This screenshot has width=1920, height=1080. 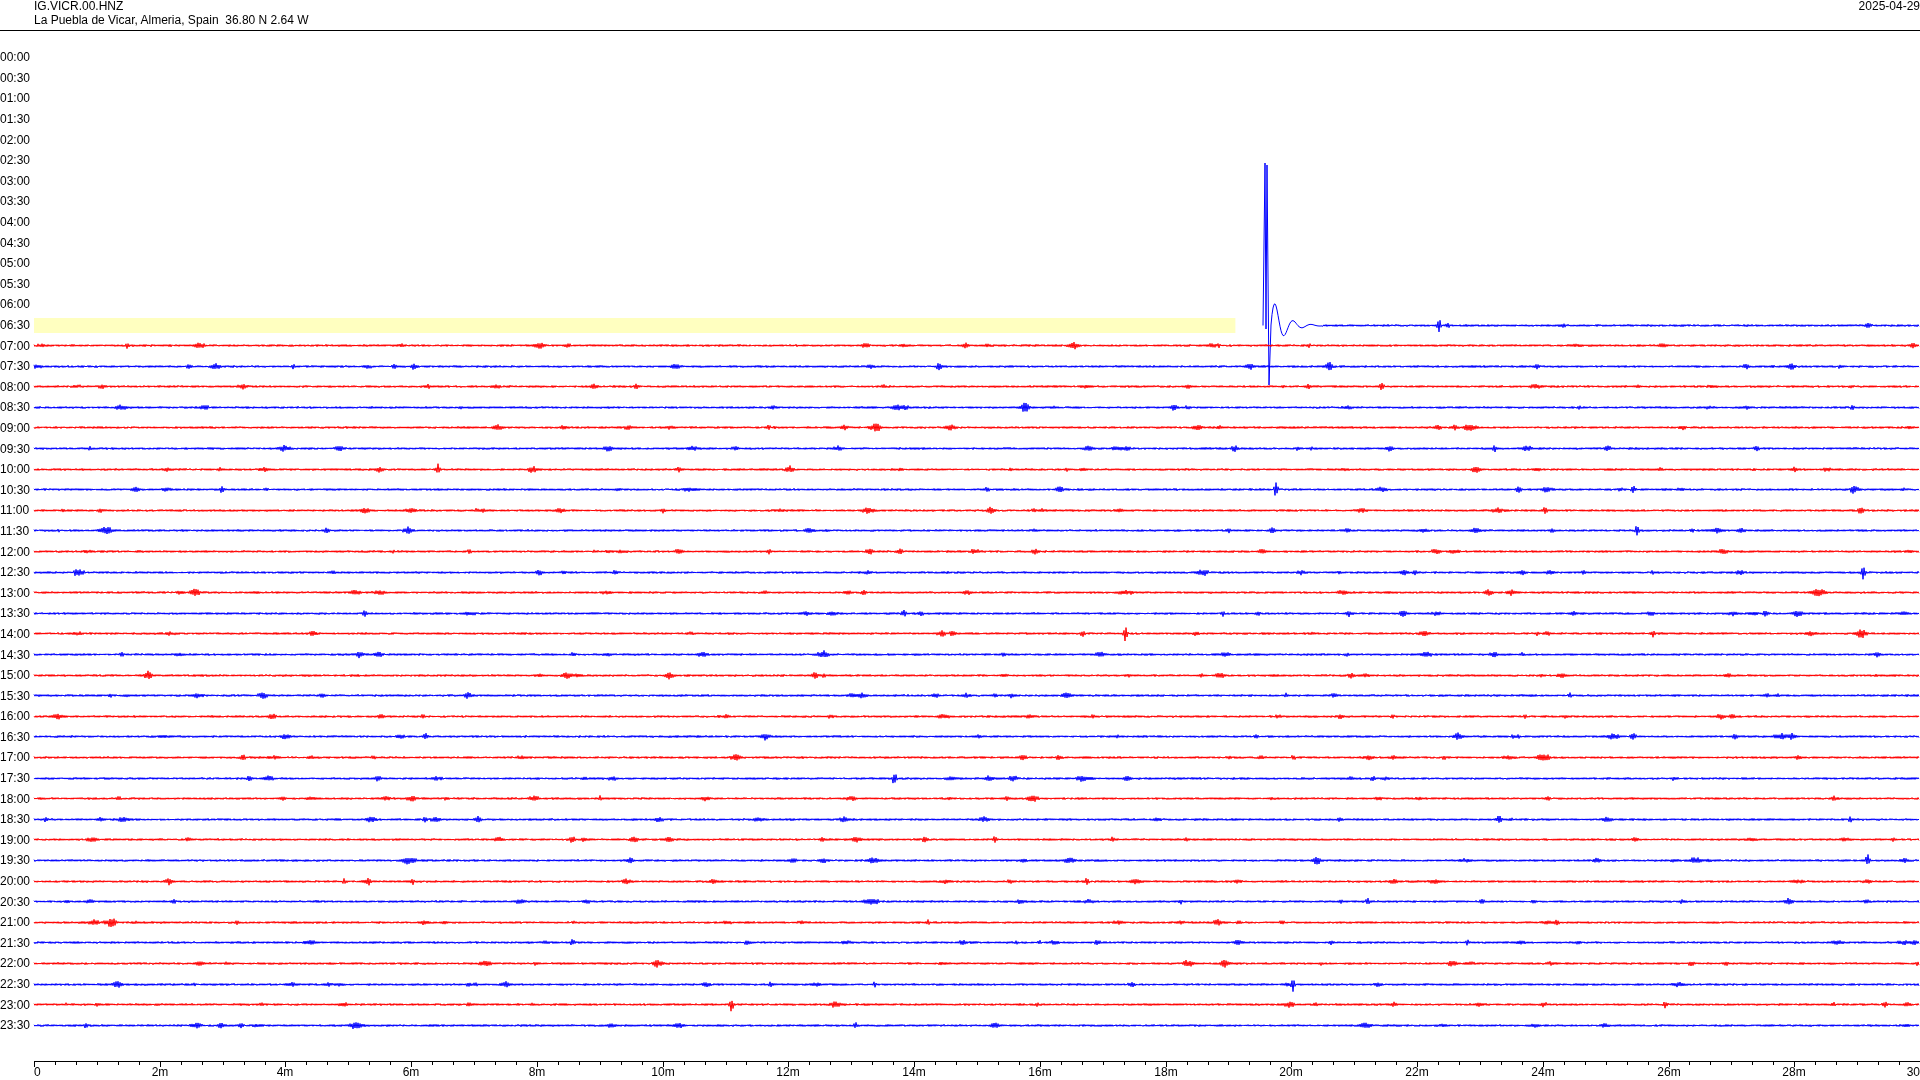 I want to click on station-code: IG.VICR.00.HNZ, so click(x=79, y=6).